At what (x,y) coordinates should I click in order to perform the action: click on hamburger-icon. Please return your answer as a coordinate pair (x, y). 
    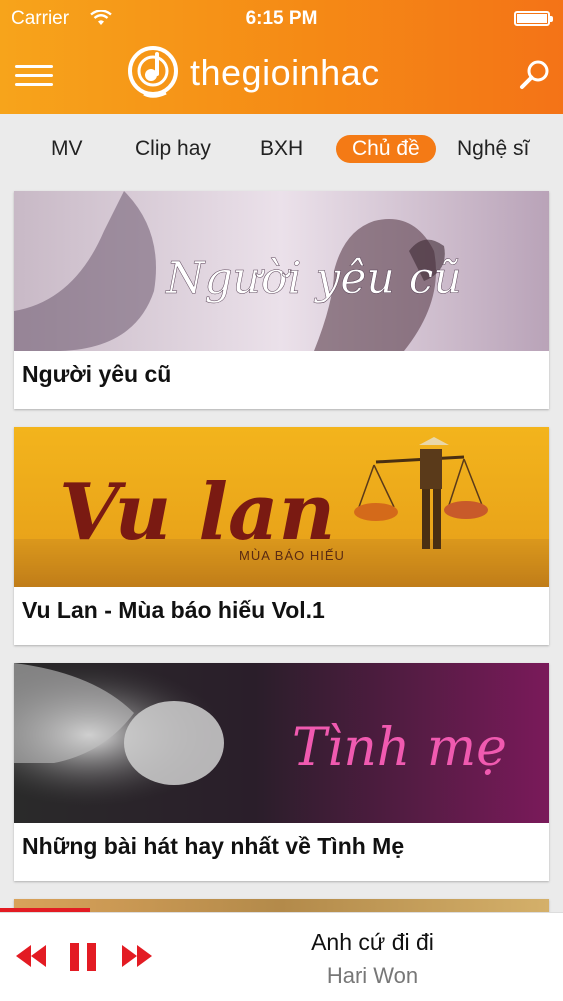
    Looking at the image, I should click on (34, 76).